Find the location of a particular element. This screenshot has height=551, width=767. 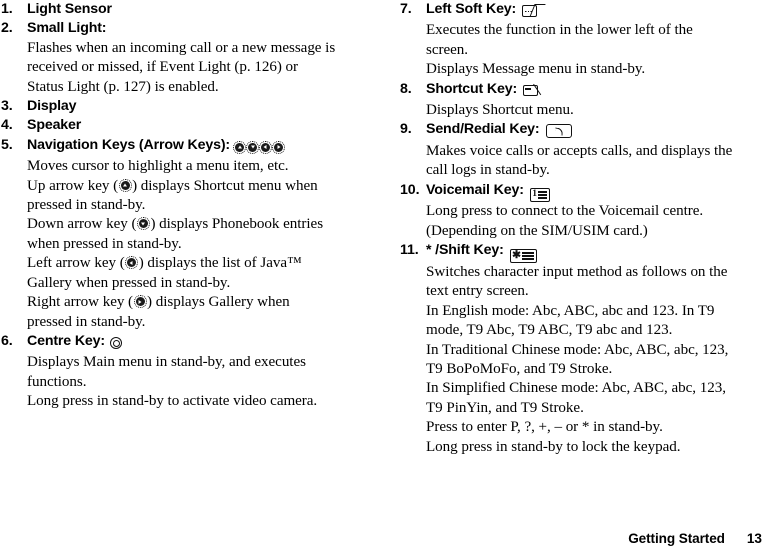

entry-number: 3. is located at coordinates (7, 106).